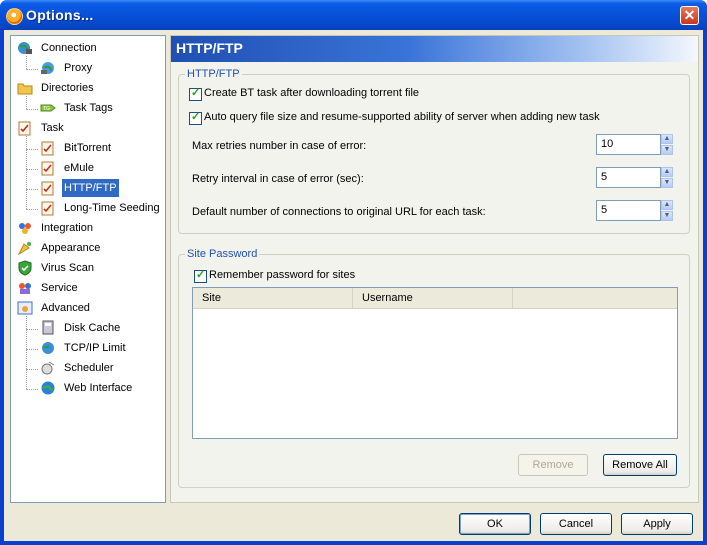 The image size is (707, 545). What do you see at coordinates (195, 117) in the screenshot?
I see `auto-query-checkbox` at bounding box center [195, 117].